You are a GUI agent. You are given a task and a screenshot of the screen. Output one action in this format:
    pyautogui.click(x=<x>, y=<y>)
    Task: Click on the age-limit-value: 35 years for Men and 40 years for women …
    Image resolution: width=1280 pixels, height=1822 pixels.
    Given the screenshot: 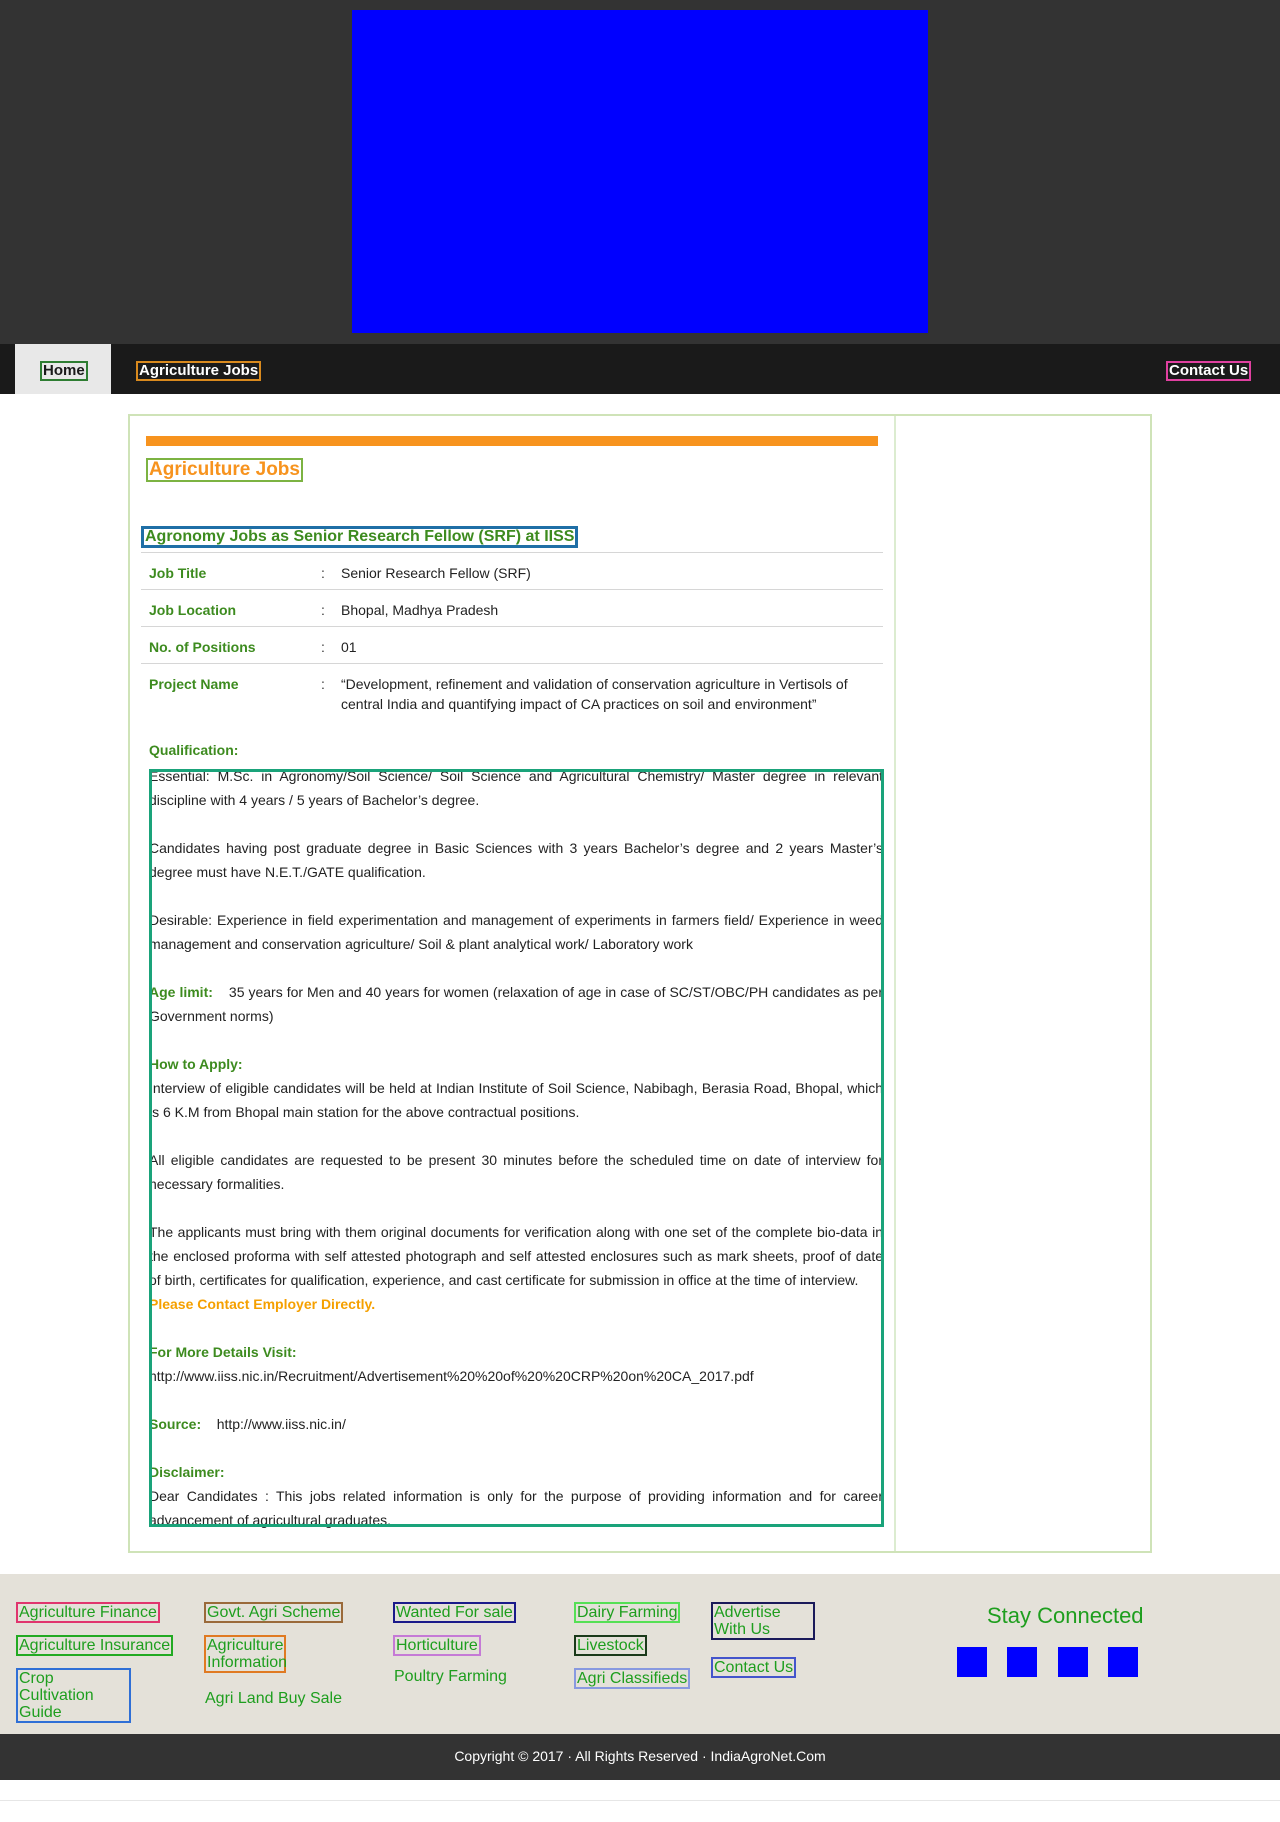 What is the action you would take?
    pyautogui.click(x=516, y=1004)
    